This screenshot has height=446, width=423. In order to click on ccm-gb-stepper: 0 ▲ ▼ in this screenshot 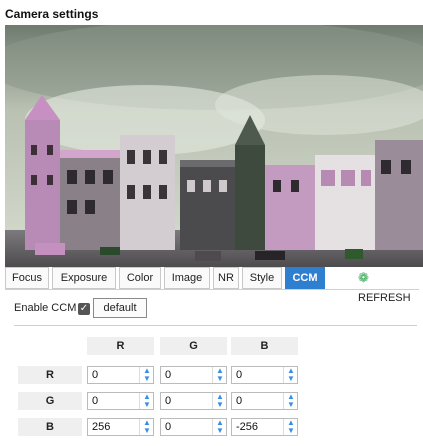, I will do `click(264, 401)`.